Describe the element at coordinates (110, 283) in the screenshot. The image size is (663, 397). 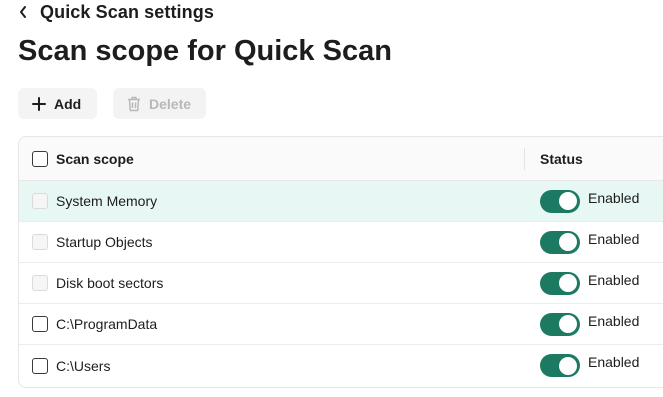
I see `scan-scope-name: Disk boot sectors` at that location.